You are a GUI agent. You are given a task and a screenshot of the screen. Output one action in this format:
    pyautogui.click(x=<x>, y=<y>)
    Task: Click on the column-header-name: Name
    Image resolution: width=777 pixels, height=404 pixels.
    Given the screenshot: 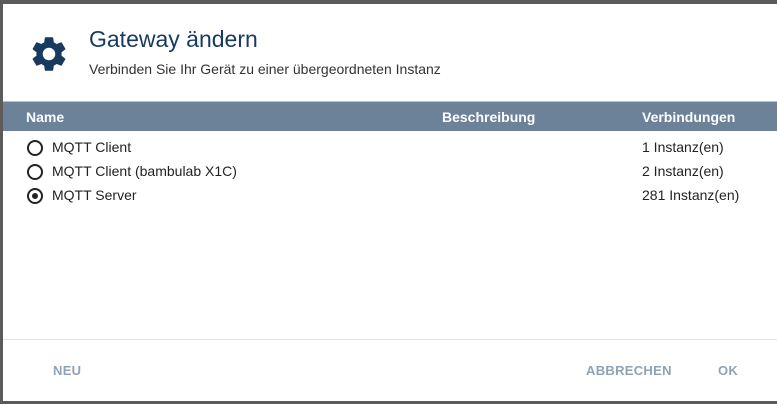 What is the action you would take?
    pyautogui.click(x=45, y=117)
    